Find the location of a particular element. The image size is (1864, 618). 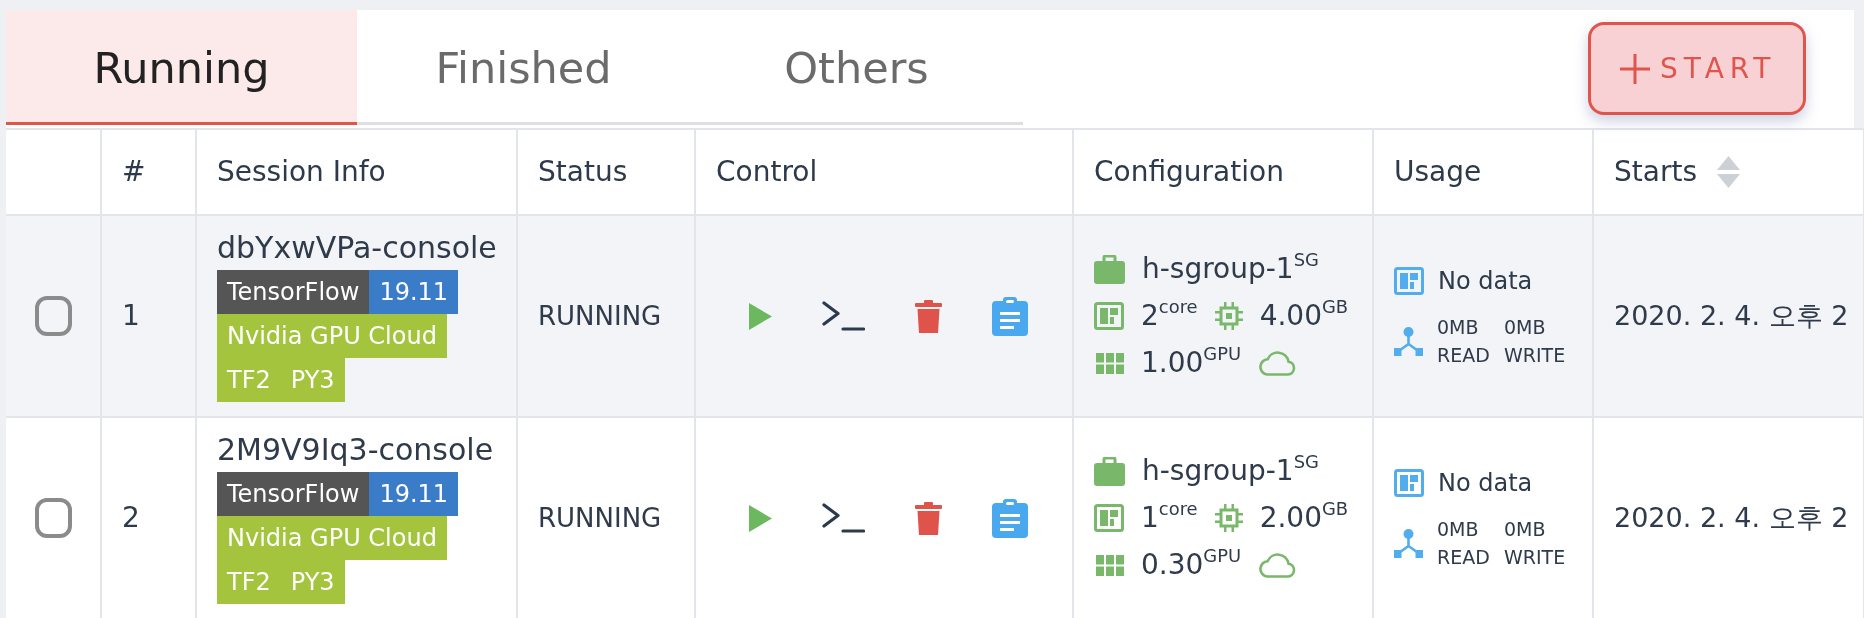

session-name: dbYxwVPa-console is located at coordinates (357, 248).